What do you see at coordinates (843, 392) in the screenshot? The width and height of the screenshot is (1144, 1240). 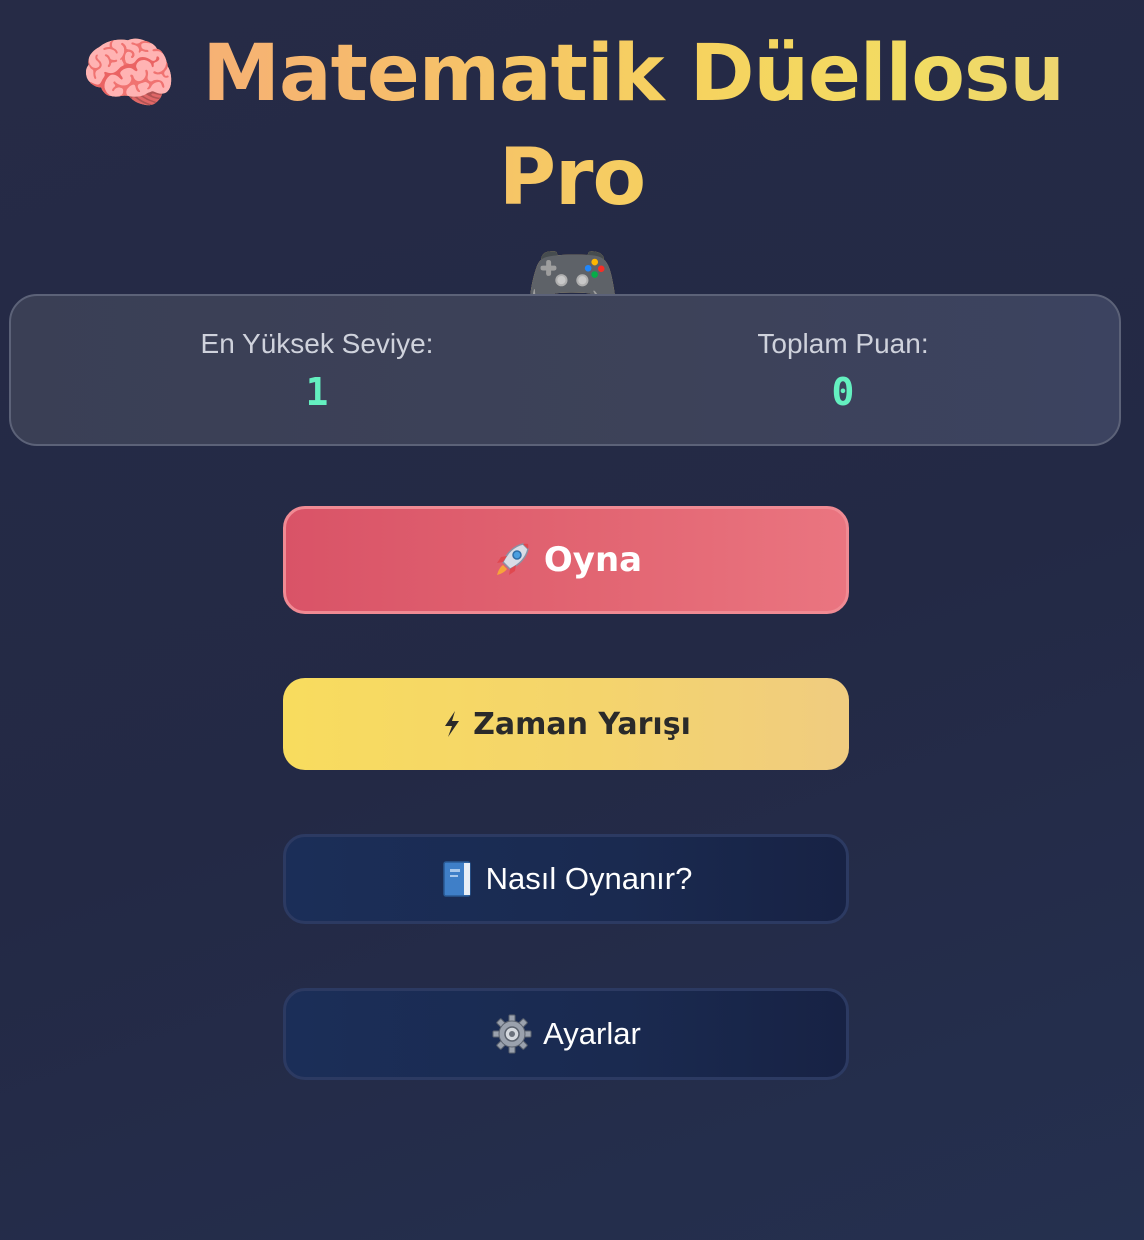 I see `total-score-value: 0` at bounding box center [843, 392].